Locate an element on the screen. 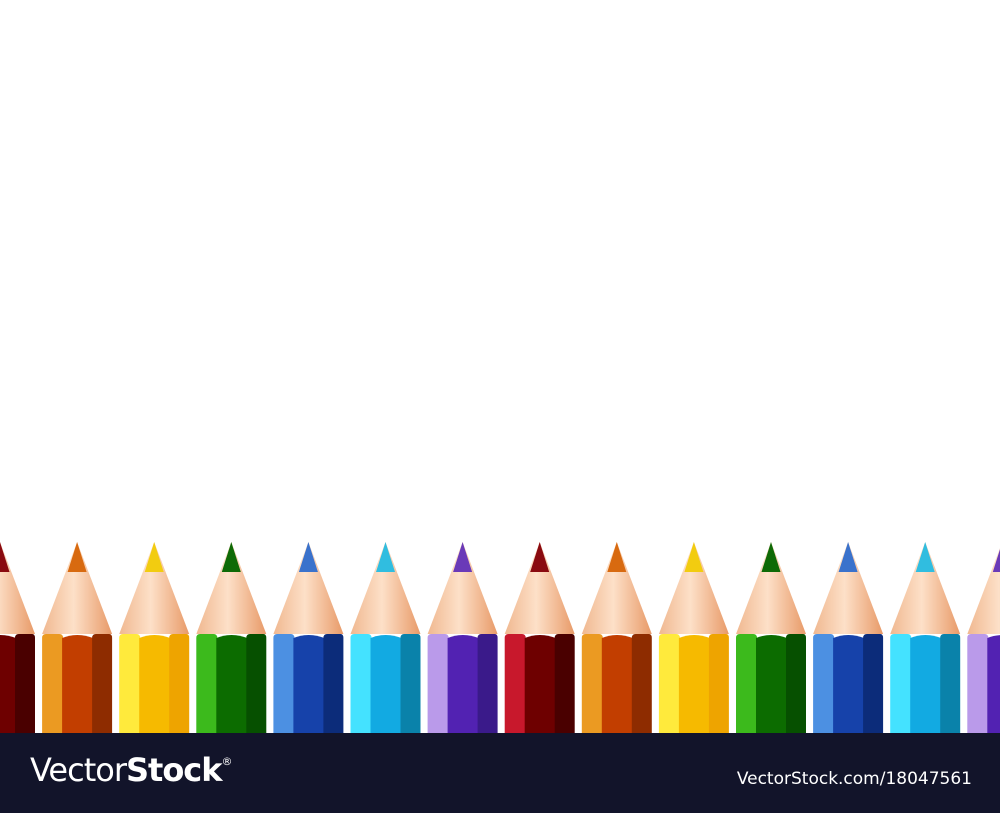 This screenshot has width=1000, height=813. vectorstock-logo: VectorStock® is located at coordinates (131, 770).